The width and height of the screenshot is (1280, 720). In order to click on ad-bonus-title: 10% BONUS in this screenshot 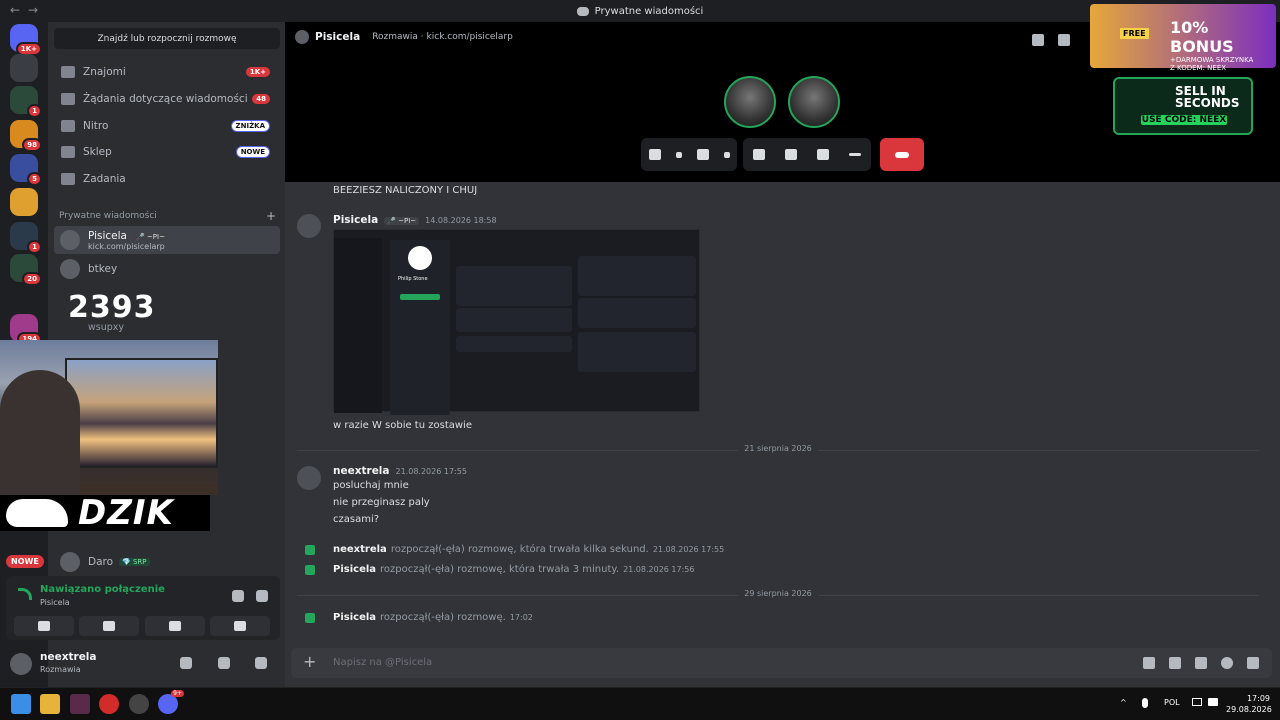, I will do `click(1202, 37)`.